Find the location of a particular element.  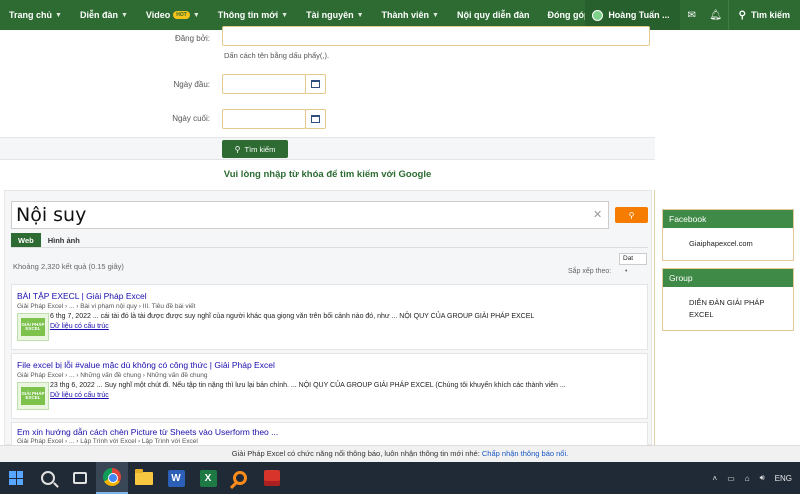

bell-icon: 🔔︎ is located at coordinates (716, 15).